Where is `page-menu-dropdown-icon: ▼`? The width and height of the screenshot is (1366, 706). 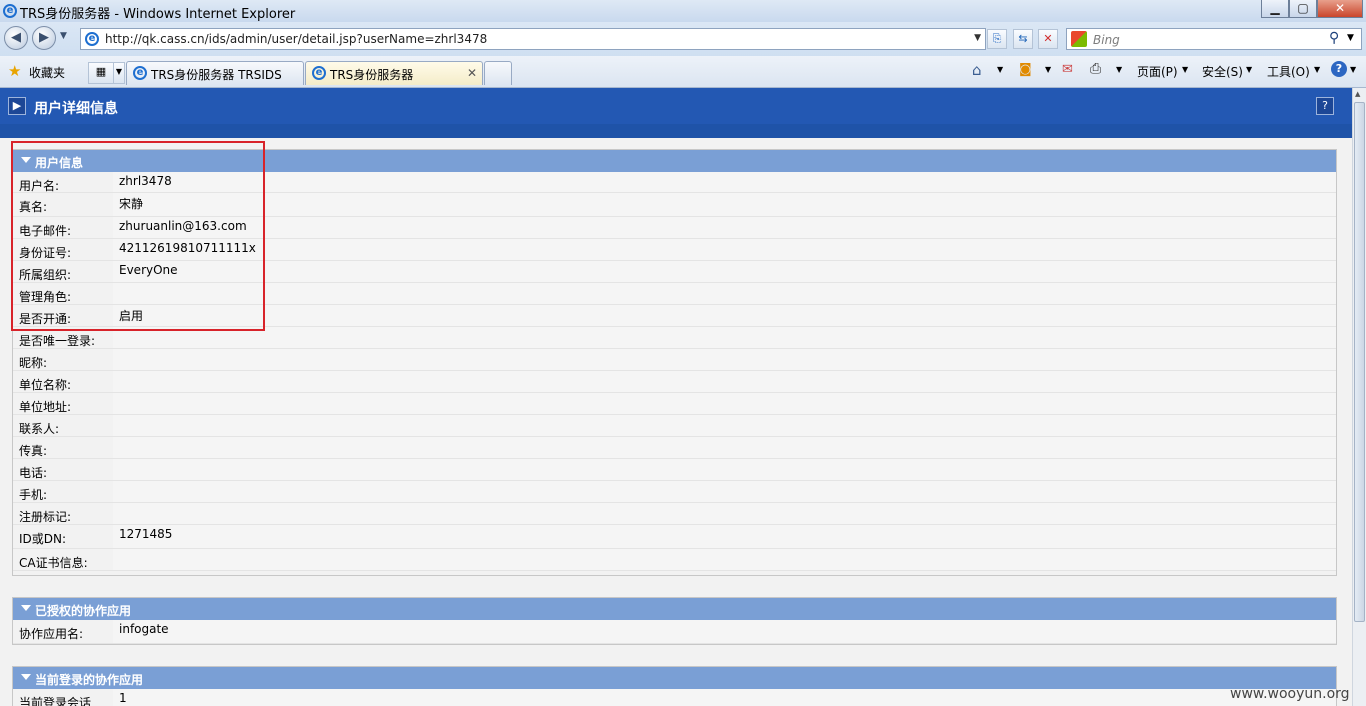
page-menu-dropdown-icon: ▼ is located at coordinates (1185, 69).